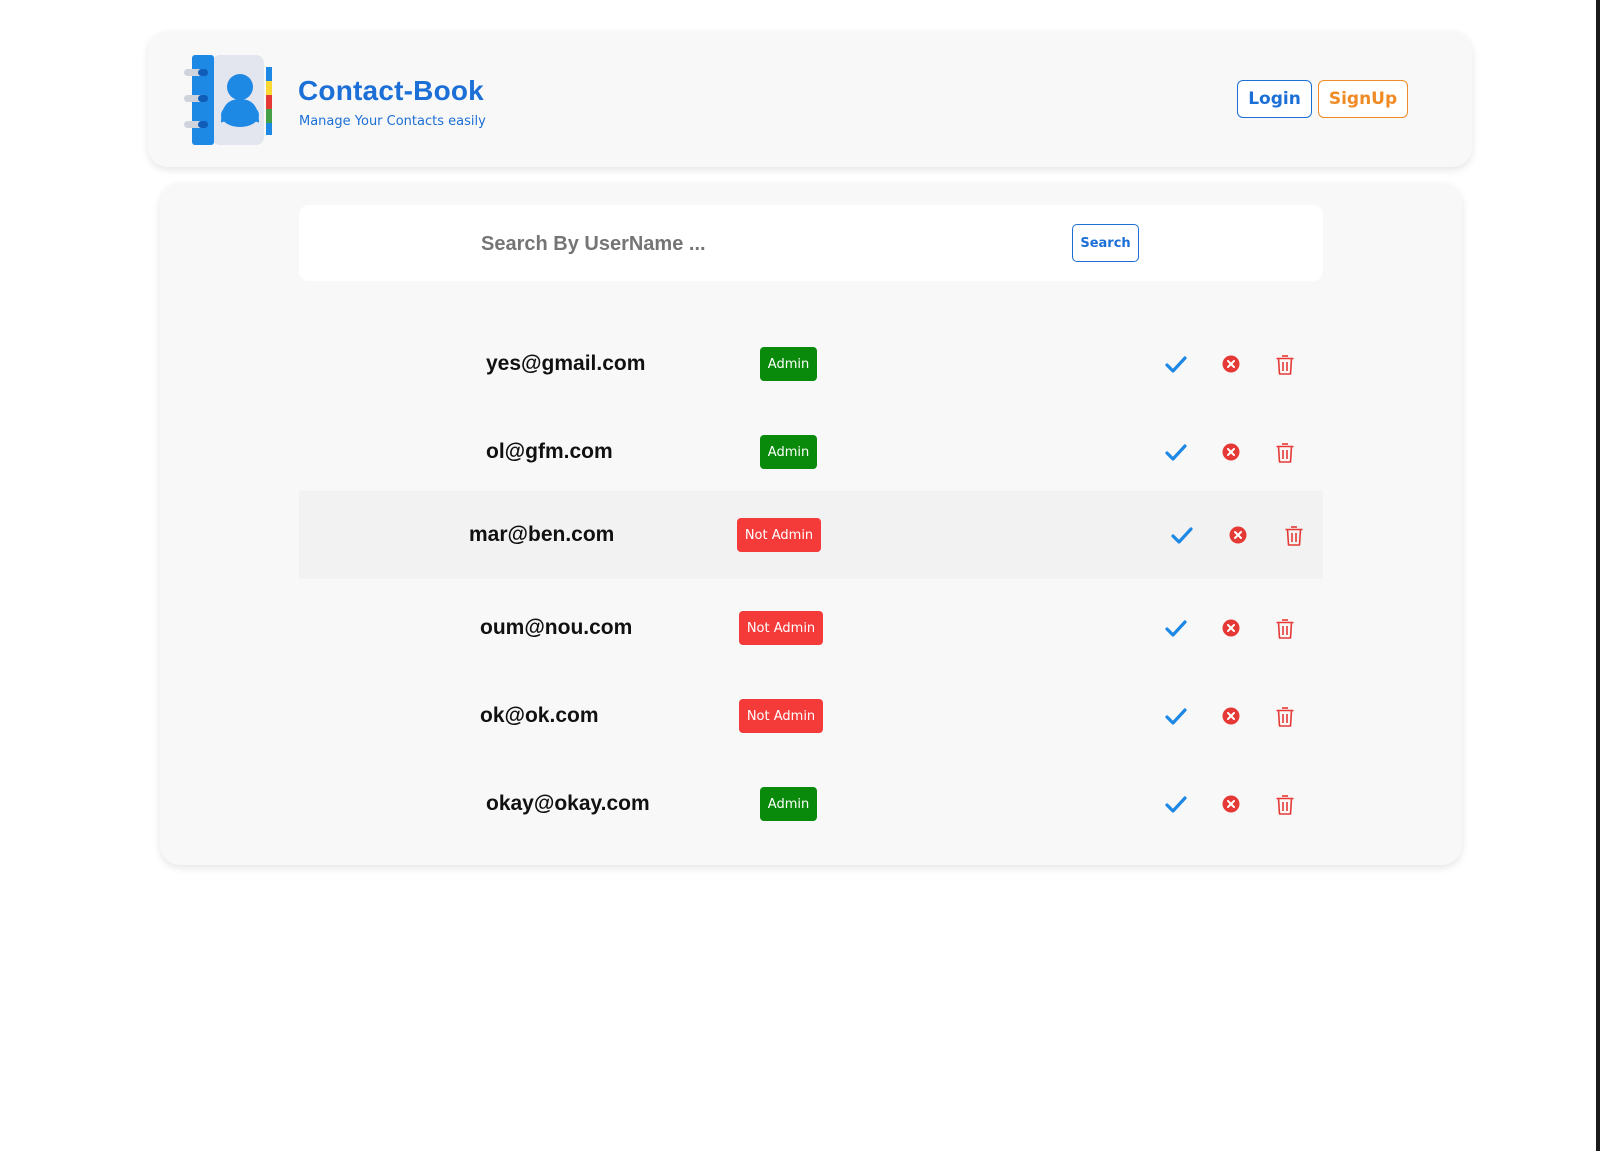  I want to click on login-button: Login, so click(1274, 99).